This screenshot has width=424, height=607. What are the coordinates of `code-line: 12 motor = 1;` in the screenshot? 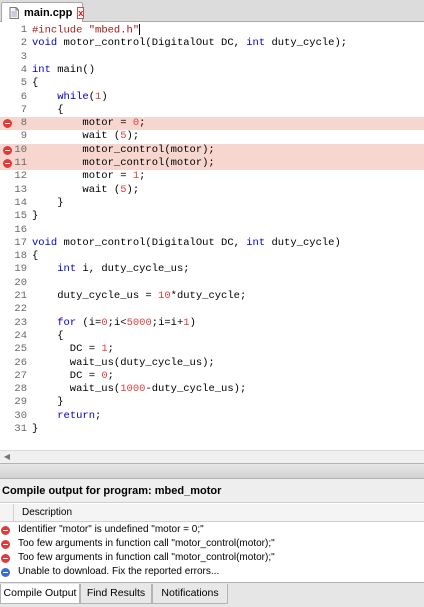 It's located at (212, 176).